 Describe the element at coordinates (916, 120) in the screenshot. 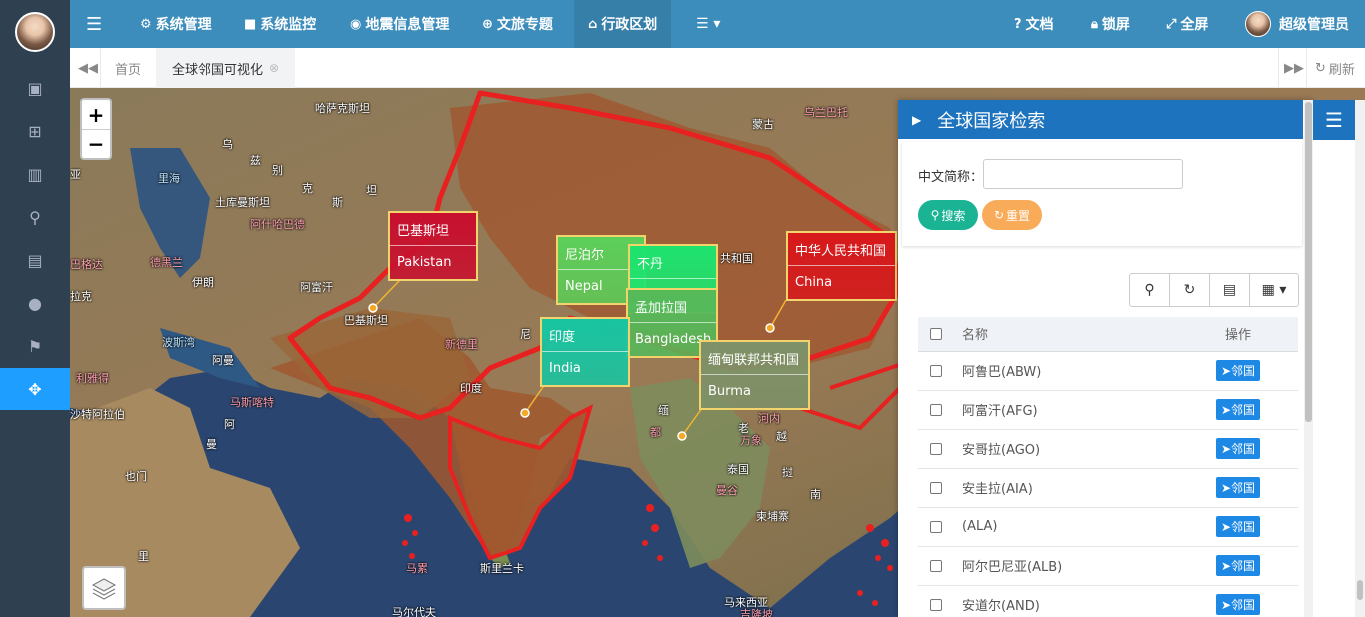

I see `caret-right-icon: ▶` at that location.